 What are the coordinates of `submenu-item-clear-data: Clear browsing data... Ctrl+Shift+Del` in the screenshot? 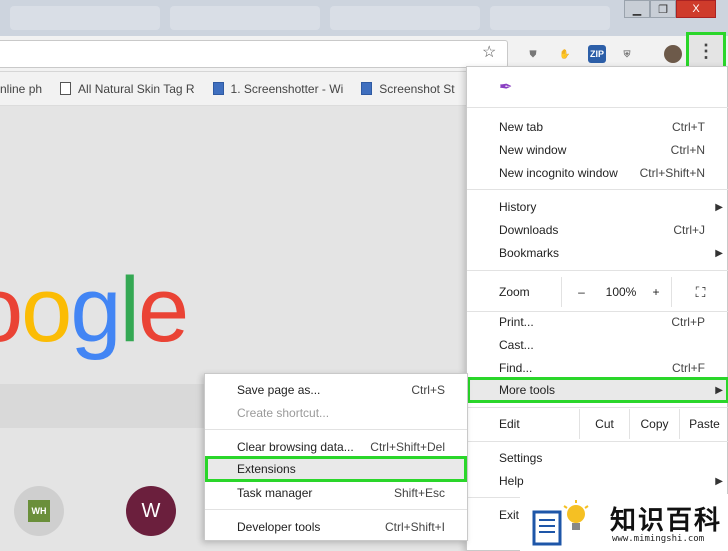 It's located at (336, 447).